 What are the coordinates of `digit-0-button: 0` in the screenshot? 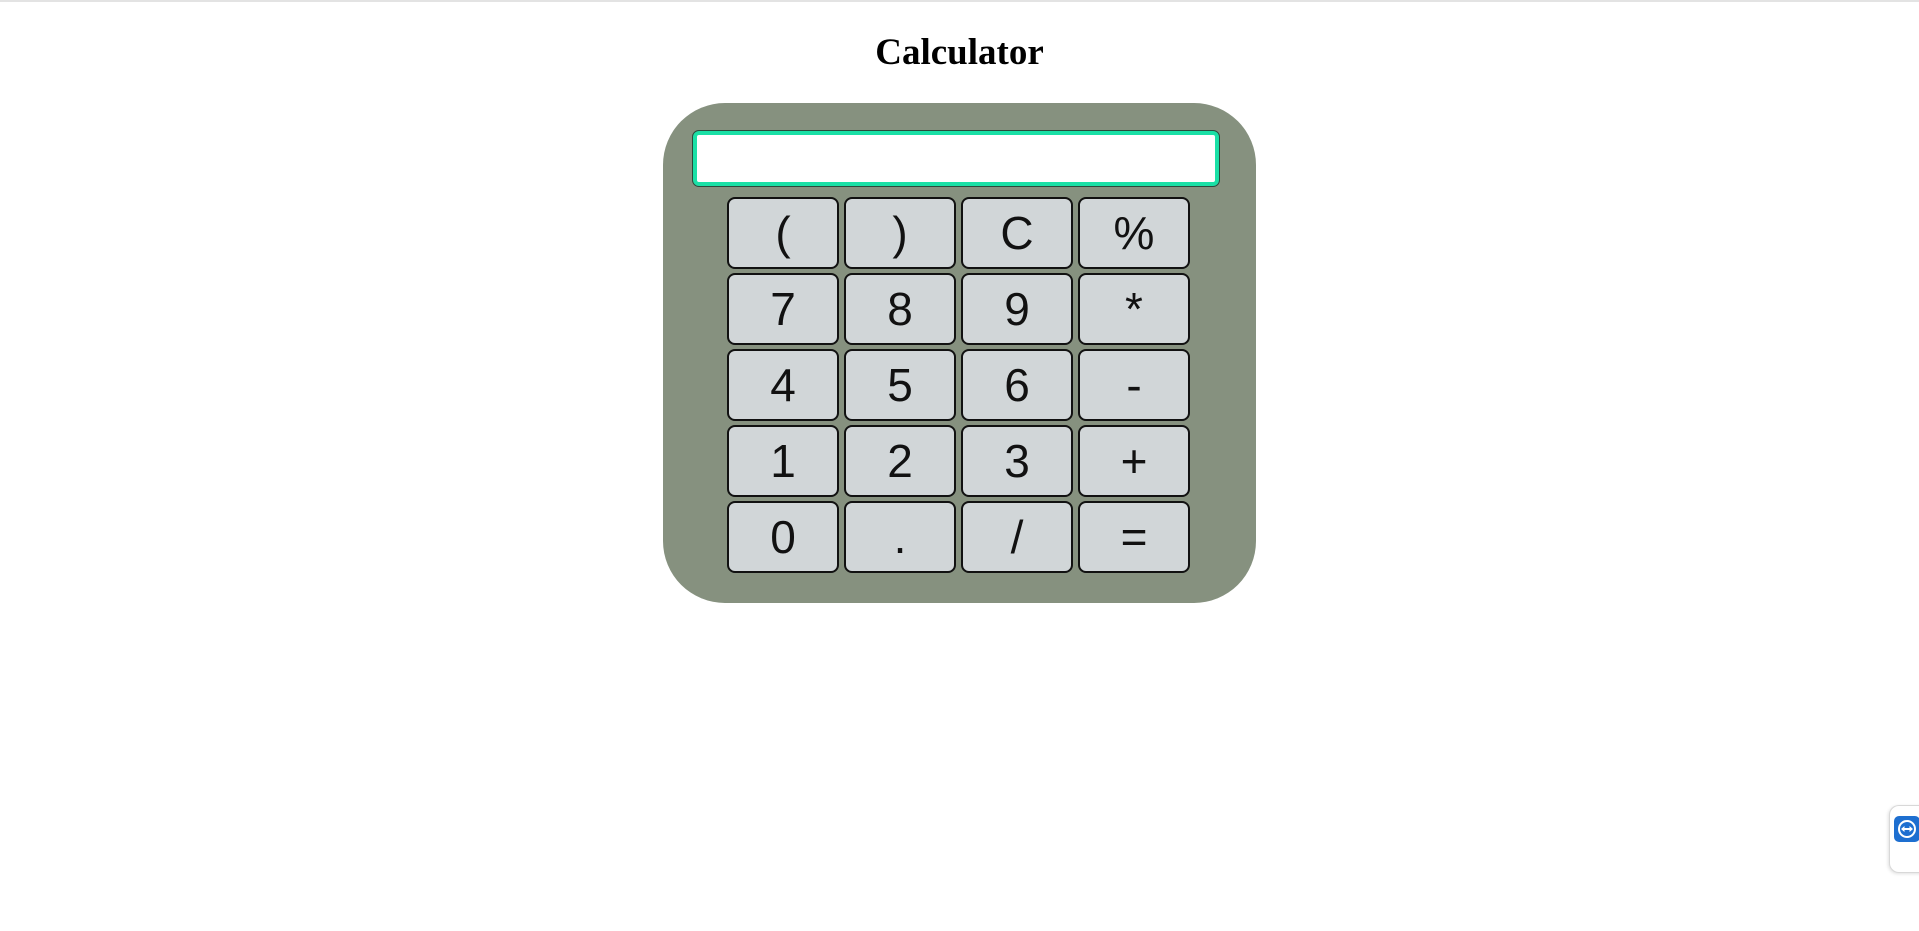 It's located at (783, 537).